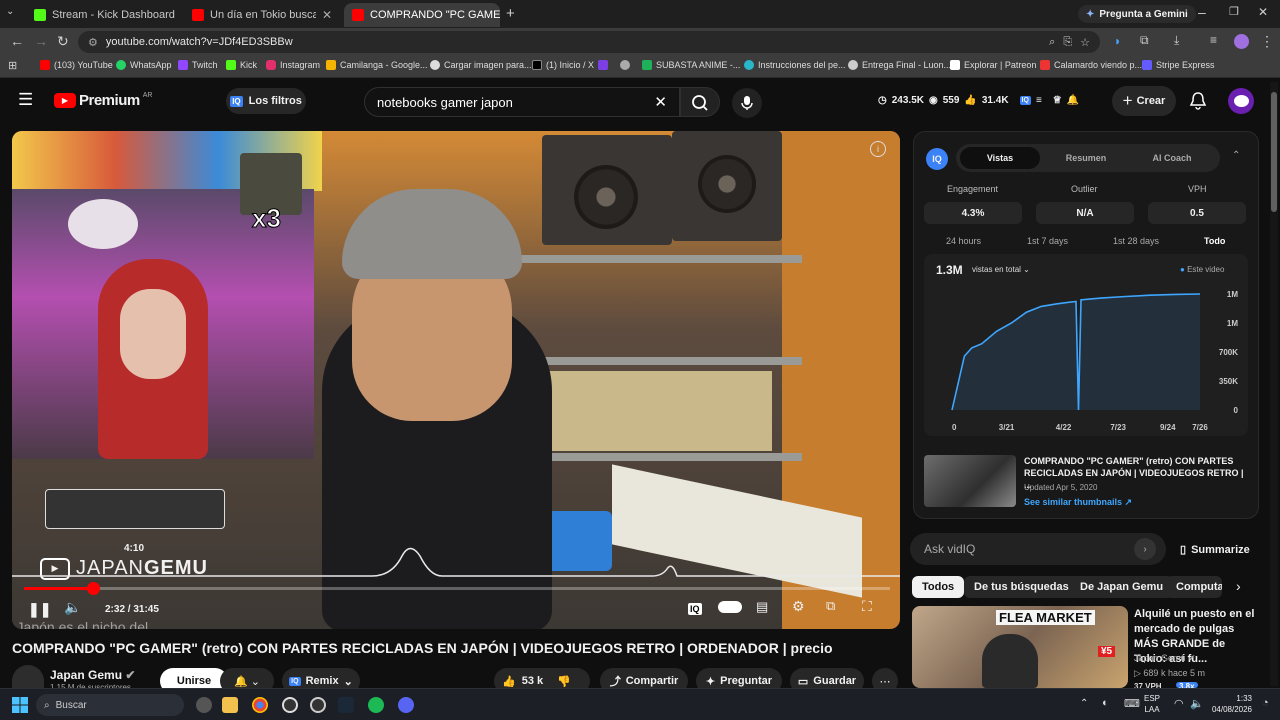  I want to click on chip-from-channel: De Japan Gemu, so click(1122, 587).